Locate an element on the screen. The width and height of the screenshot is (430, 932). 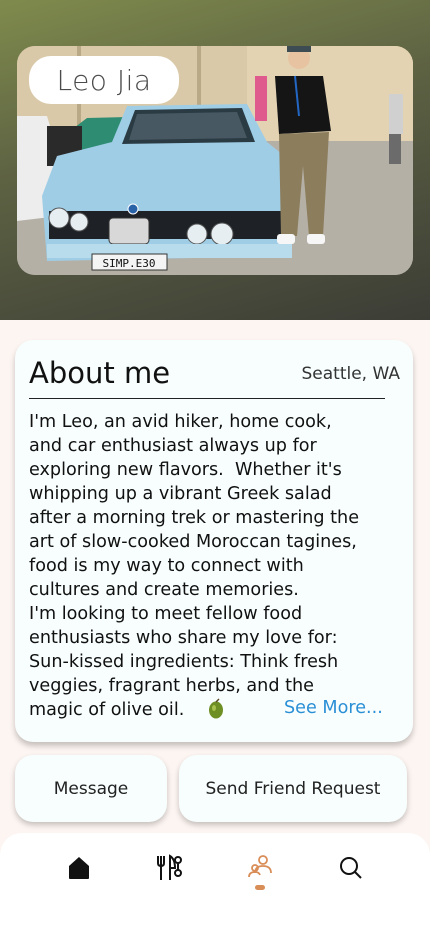
about-divider is located at coordinates (207, 398).